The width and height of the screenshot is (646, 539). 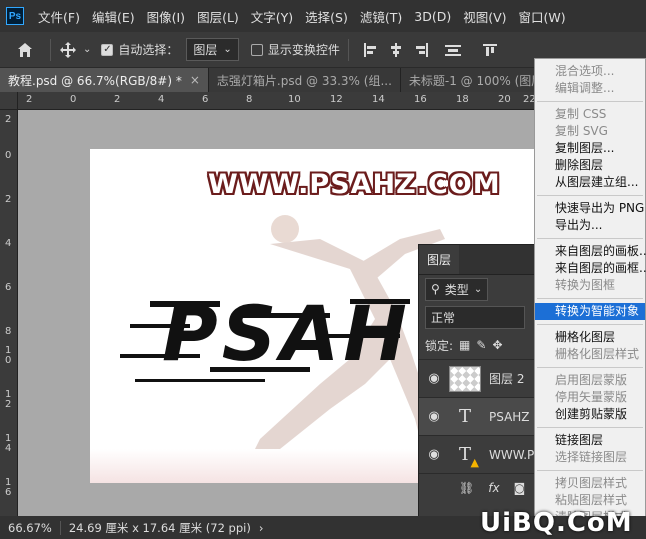 I want to click on layer-row-layer2: ◉ 图层 2, so click(x=478, y=378).